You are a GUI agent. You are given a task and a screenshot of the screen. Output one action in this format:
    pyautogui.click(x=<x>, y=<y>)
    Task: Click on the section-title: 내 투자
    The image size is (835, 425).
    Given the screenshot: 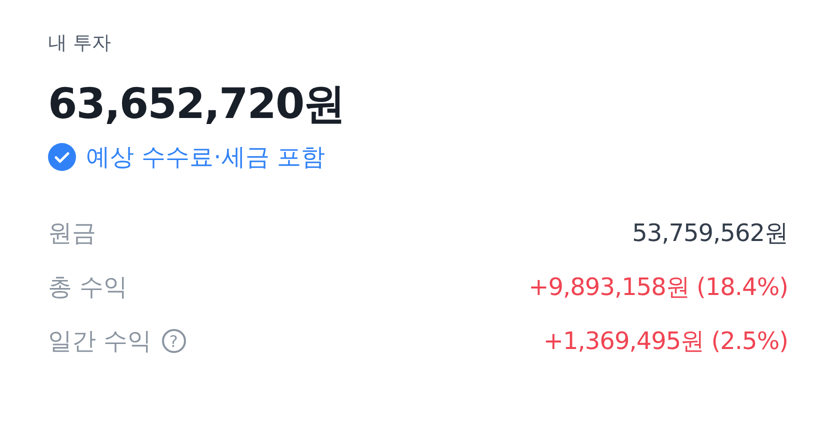 What is the action you would take?
    pyautogui.click(x=80, y=43)
    